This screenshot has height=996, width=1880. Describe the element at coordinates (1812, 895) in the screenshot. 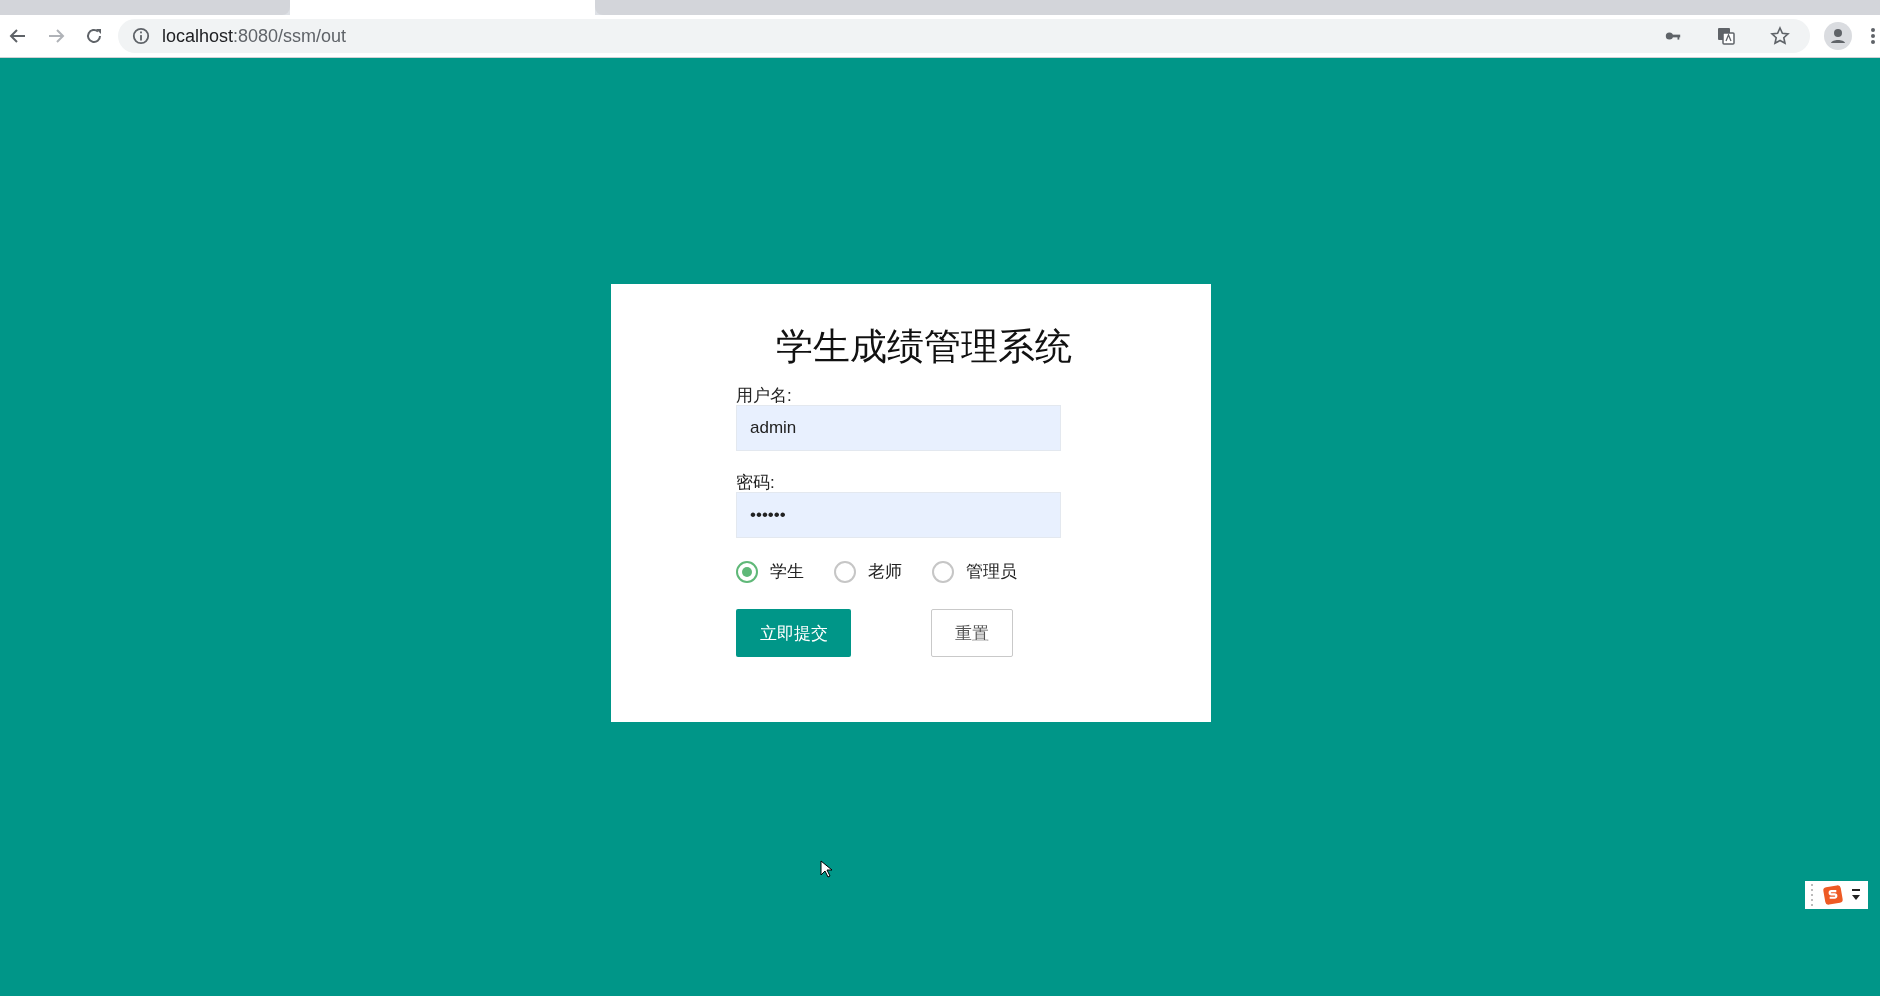

I see `grip-icon` at that location.